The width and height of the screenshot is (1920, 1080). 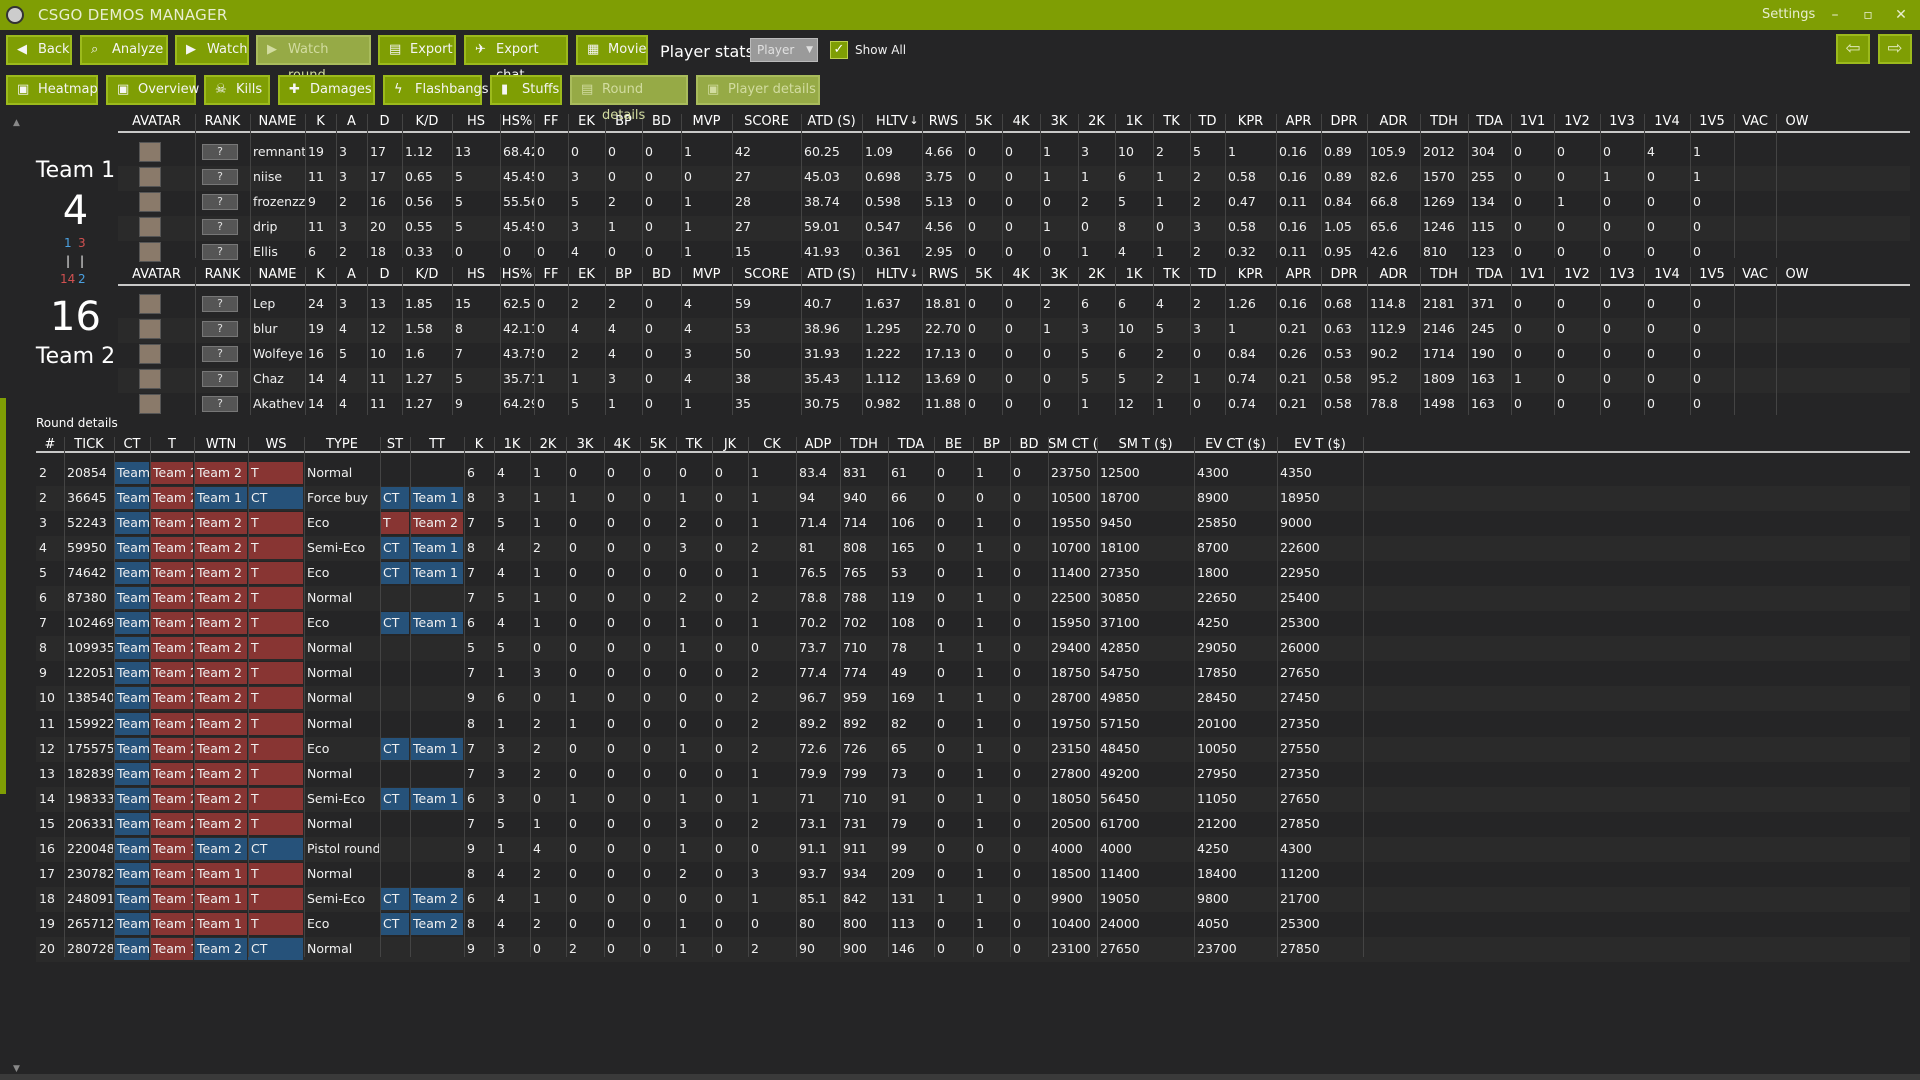 What do you see at coordinates (384, 121) in the screenshot?
I see `team1-col-d: D` at bounding box center [384, 121].